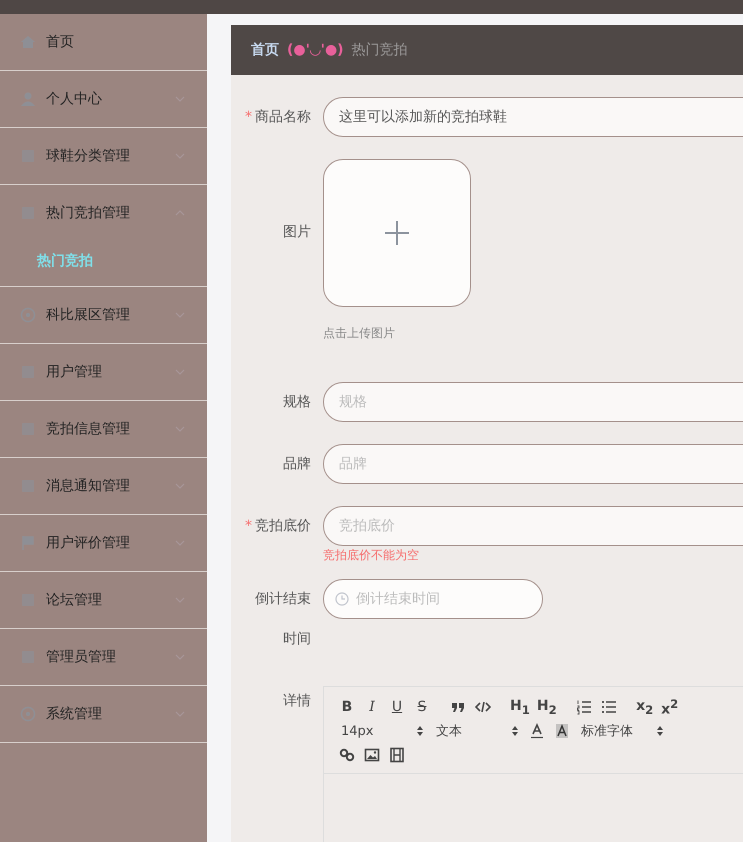 This screenshot has width=743, height=842. I want to click on toolbar-dropdown: 14px, so click(382, 731).